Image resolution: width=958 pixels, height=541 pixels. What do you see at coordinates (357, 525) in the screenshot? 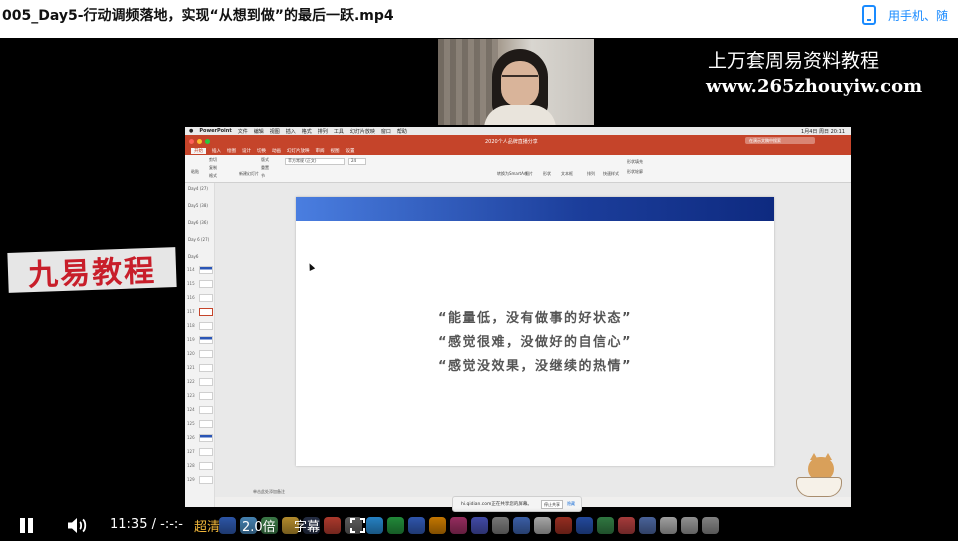
I see `fullscreen-icon` at bounding box center [357, 525].